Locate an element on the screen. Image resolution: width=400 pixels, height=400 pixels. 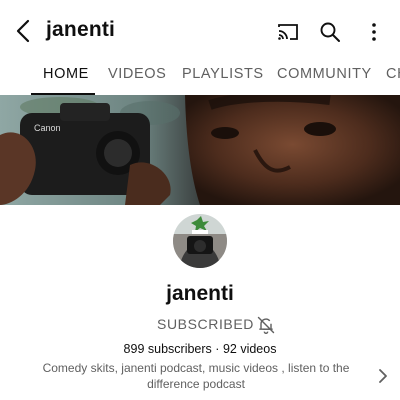
back-arrow-icon is located at coordinates (24, 31).